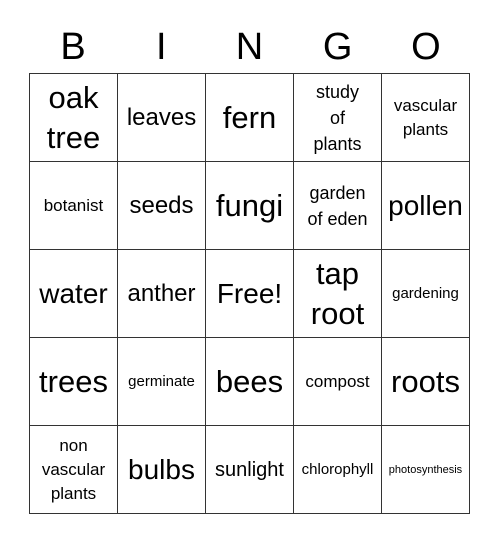 The height and width of the screenshot is (544, 500). I want to click on bingo-header: B I N G O, so click(249, 47).